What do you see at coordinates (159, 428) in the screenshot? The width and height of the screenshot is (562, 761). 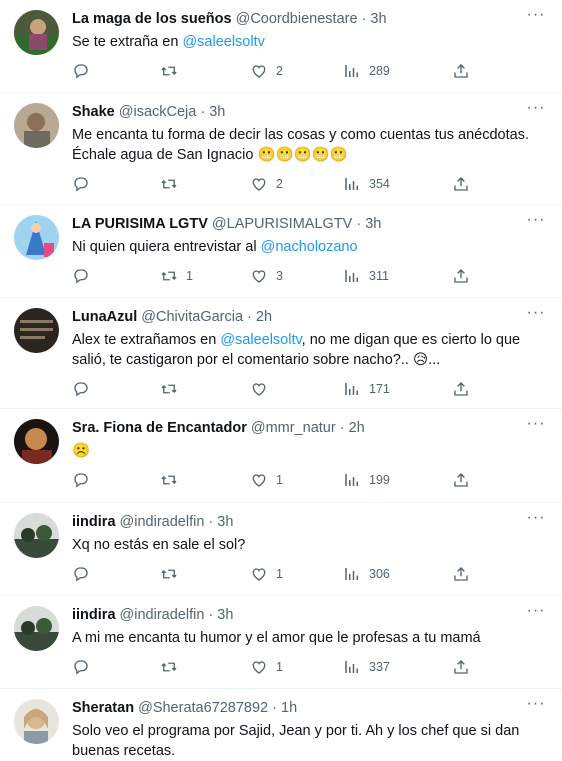 I see `author-name: Sra. Fiona de Encantador` at bounding box center [159, 428].